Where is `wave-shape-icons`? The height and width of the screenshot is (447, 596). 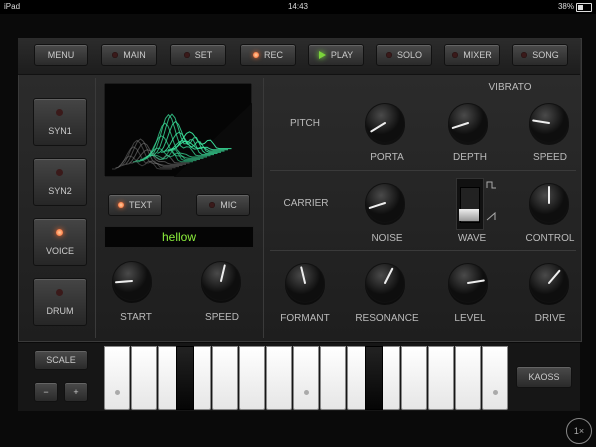 wave-shape-icons is located at coordinates (491, 201).